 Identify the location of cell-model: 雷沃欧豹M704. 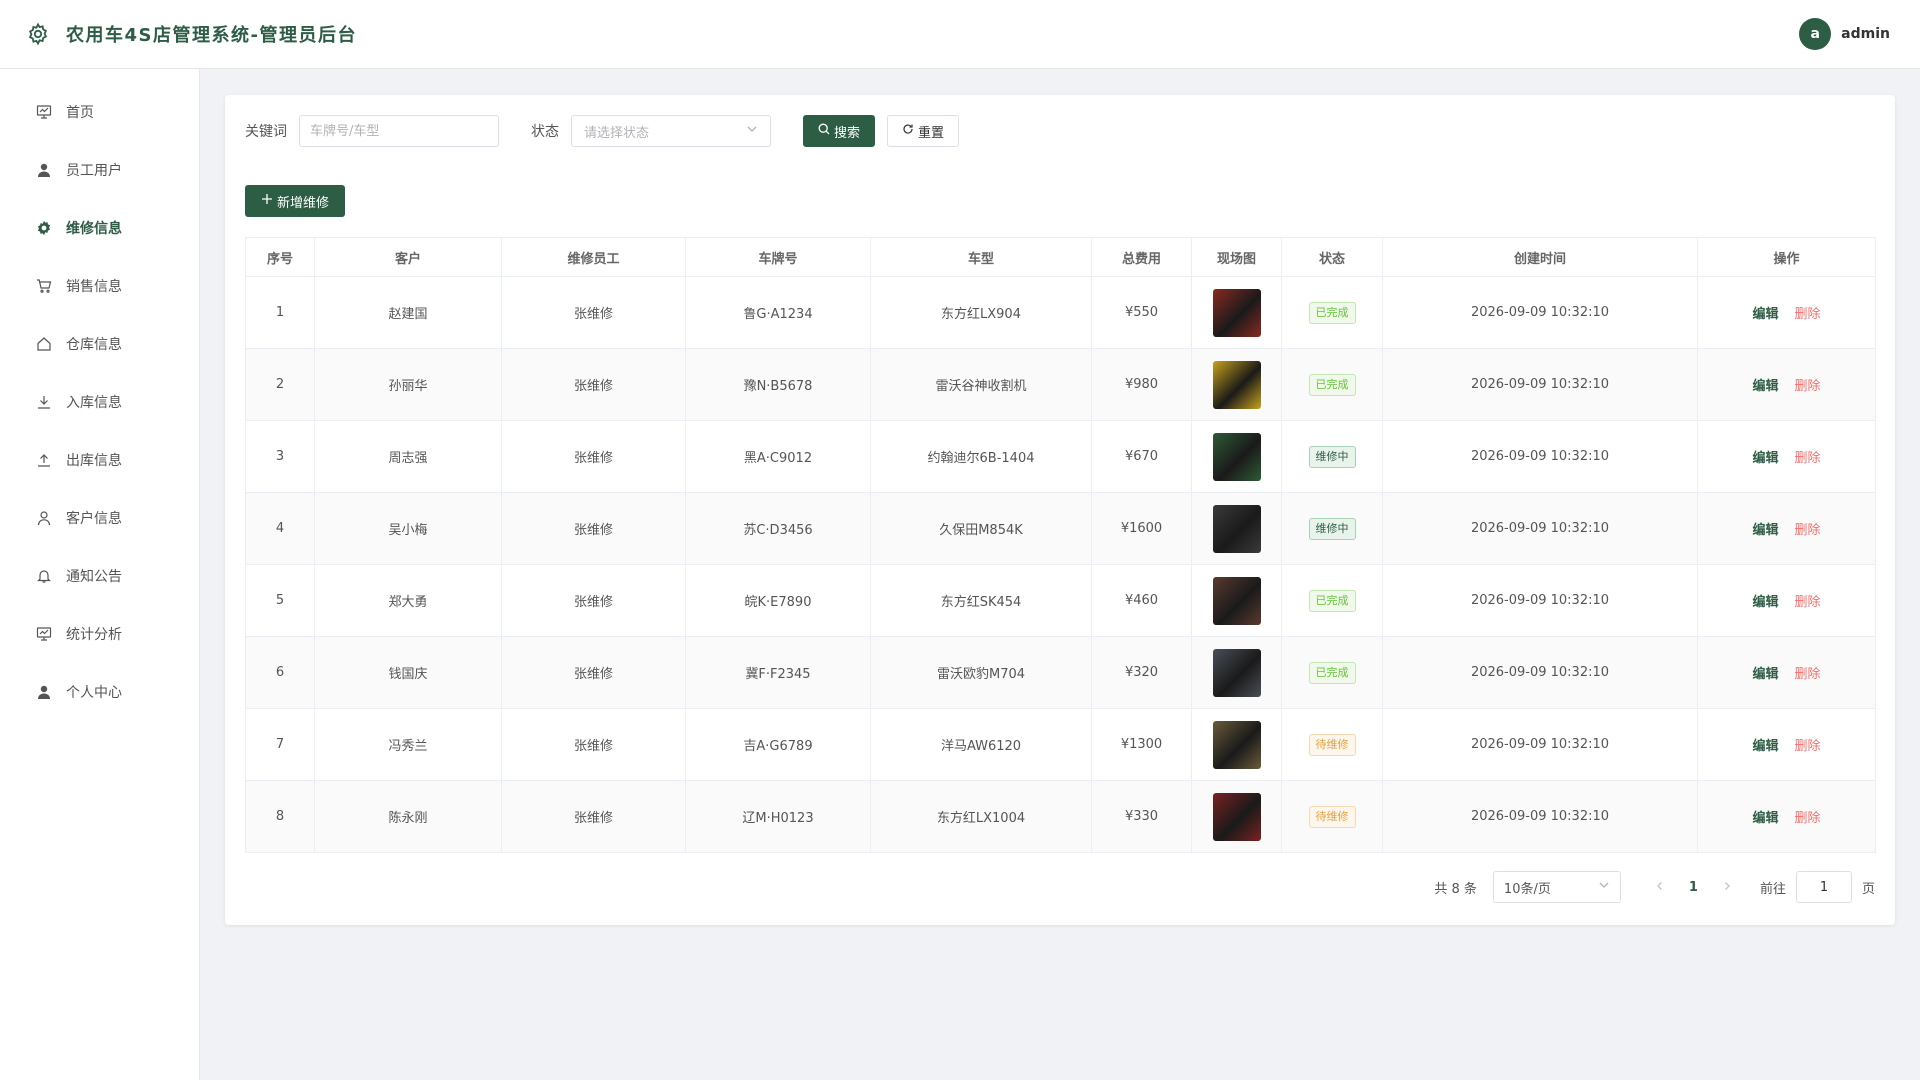
(981, 672).